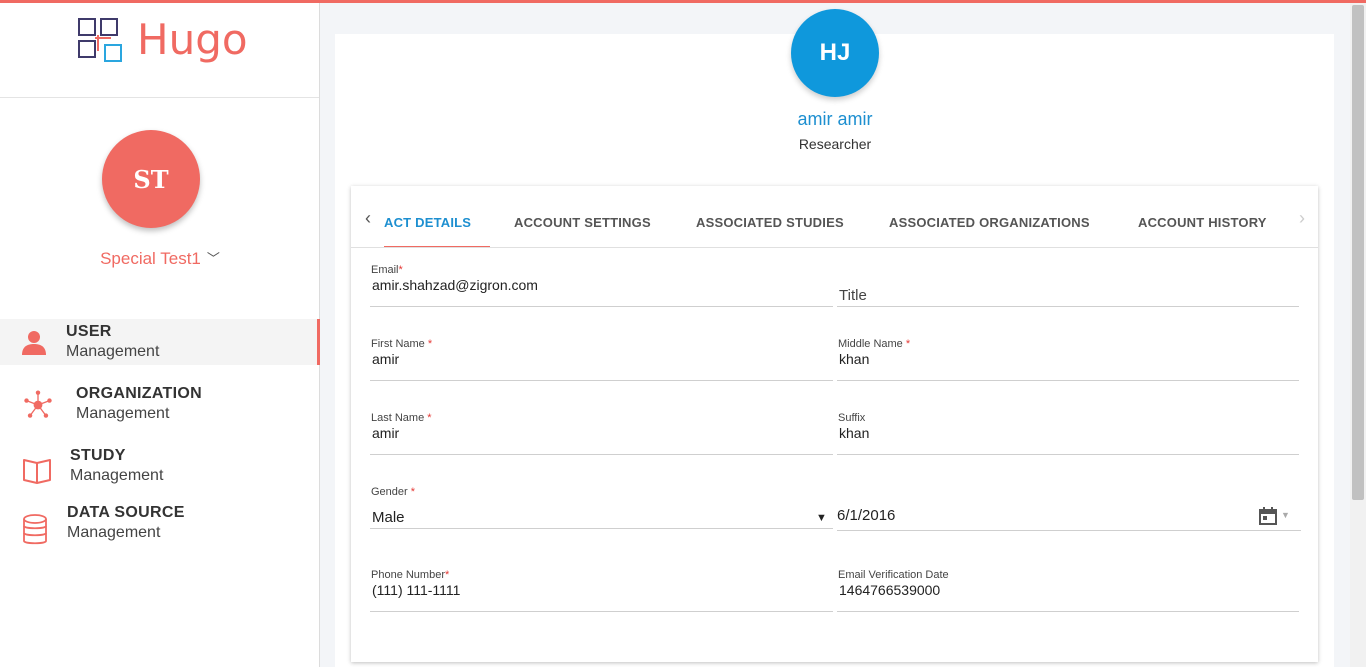  What do you see at coordinates (386, 359) in the screenshot?
I see `first-name-value: amir` at bounding box center [386, 359].